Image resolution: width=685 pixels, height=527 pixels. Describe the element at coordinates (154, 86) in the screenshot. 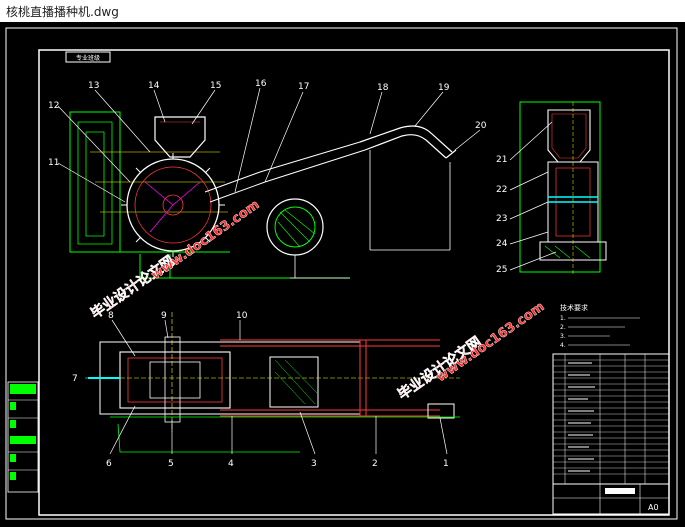

I see `part-number-14: 14` at that location.